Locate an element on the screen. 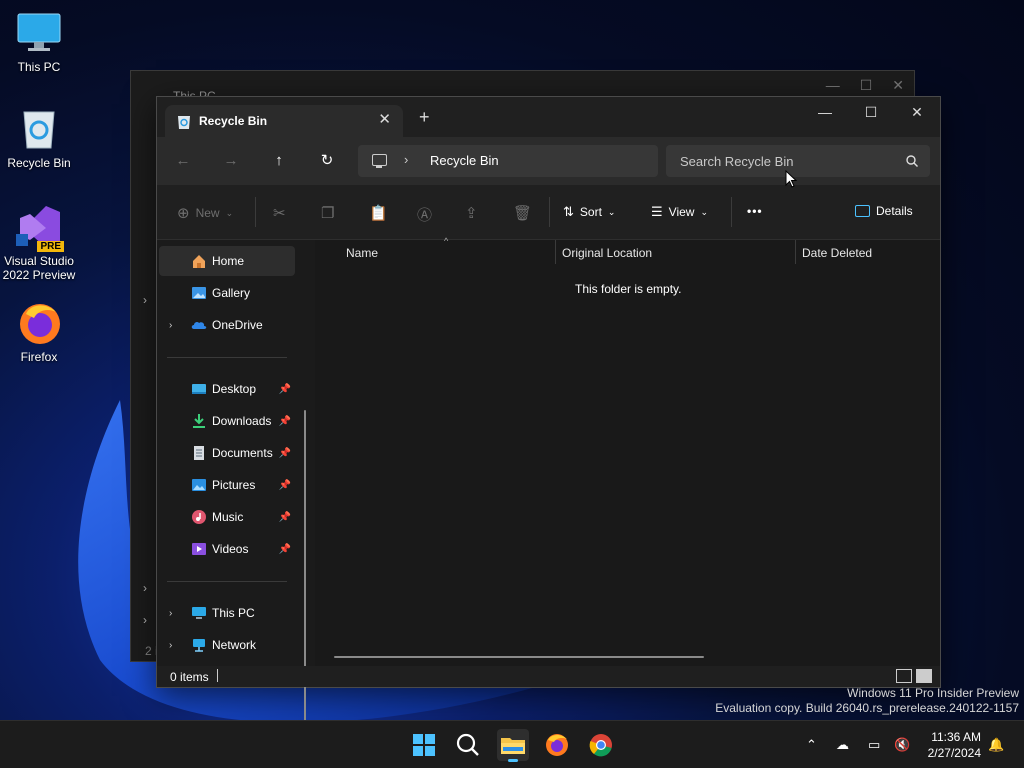 The width and height of the screenshot is (1024, 768). new-label: New is located at coordinates (207, 213).